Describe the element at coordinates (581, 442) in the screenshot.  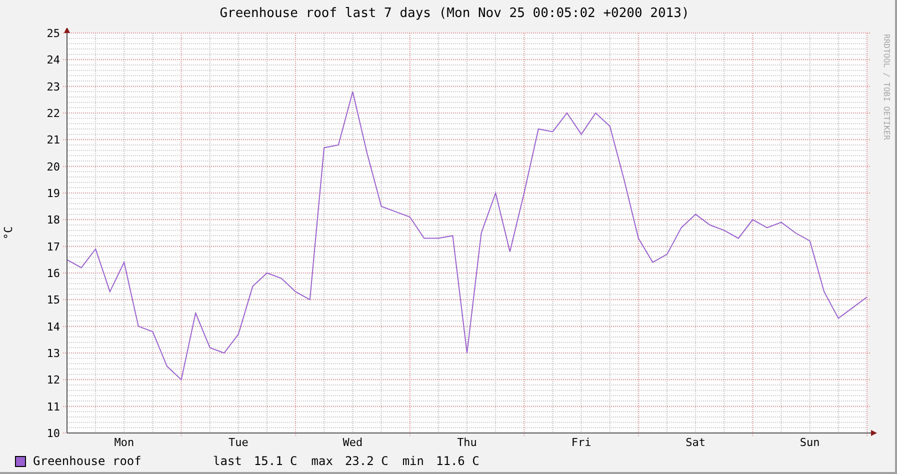
I see `x-tick-label: Fri` at that location.